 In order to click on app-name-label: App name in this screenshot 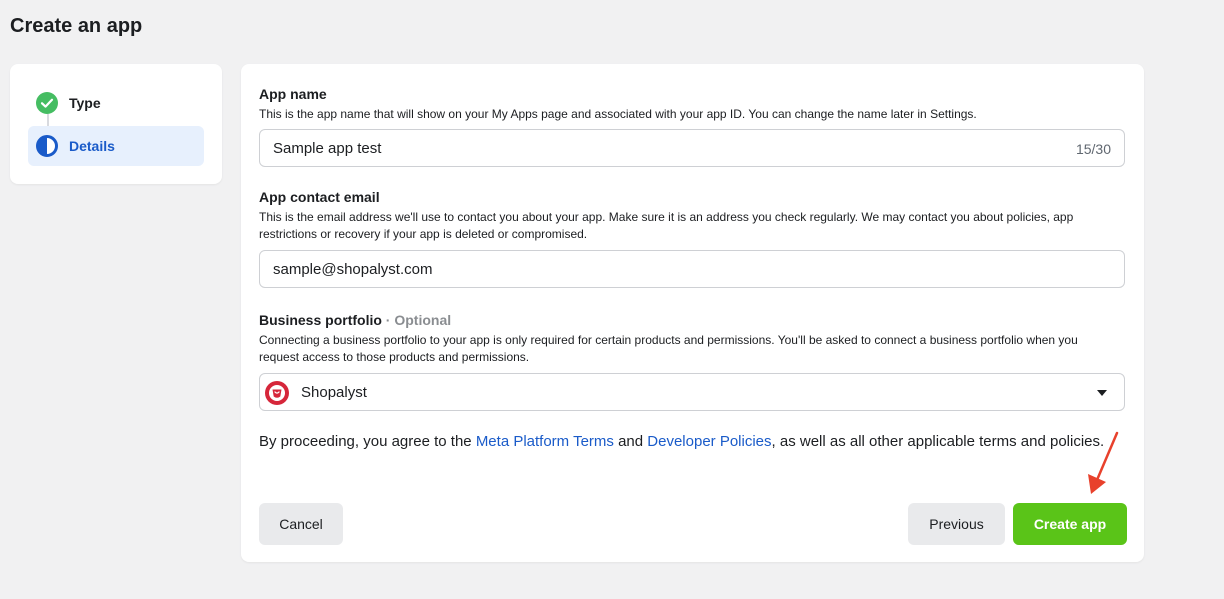, I will do `click(293, 94)`.